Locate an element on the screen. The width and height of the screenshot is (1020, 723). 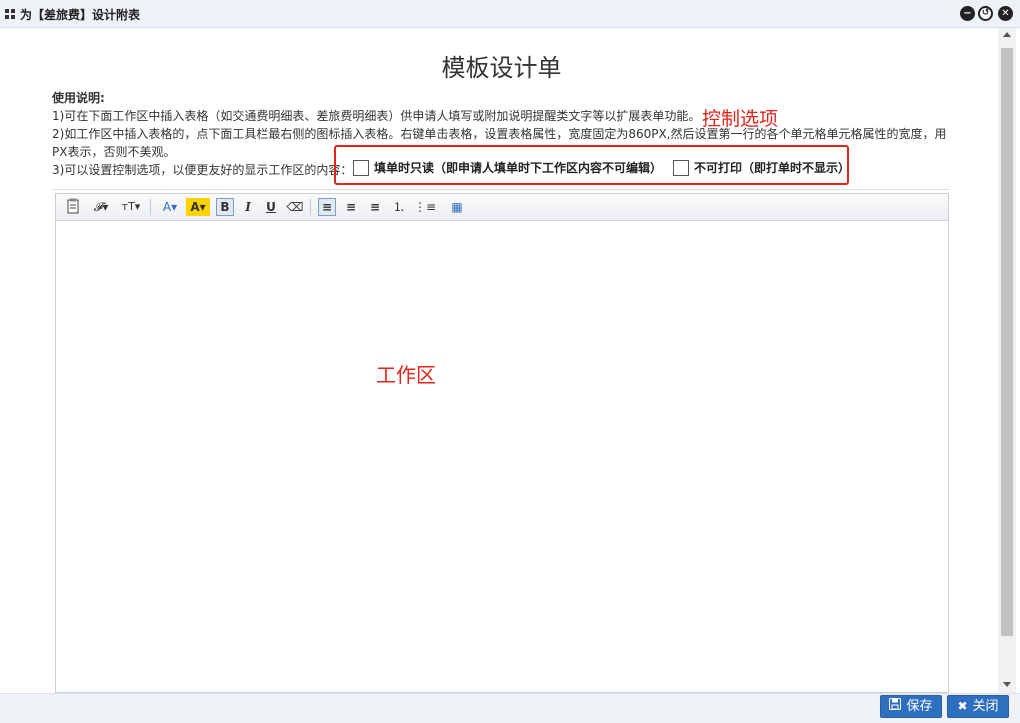
readonly-option: 填单时只读（即申请人填单时下工作区内容不可编辑） is located at coordinates (507, 167).